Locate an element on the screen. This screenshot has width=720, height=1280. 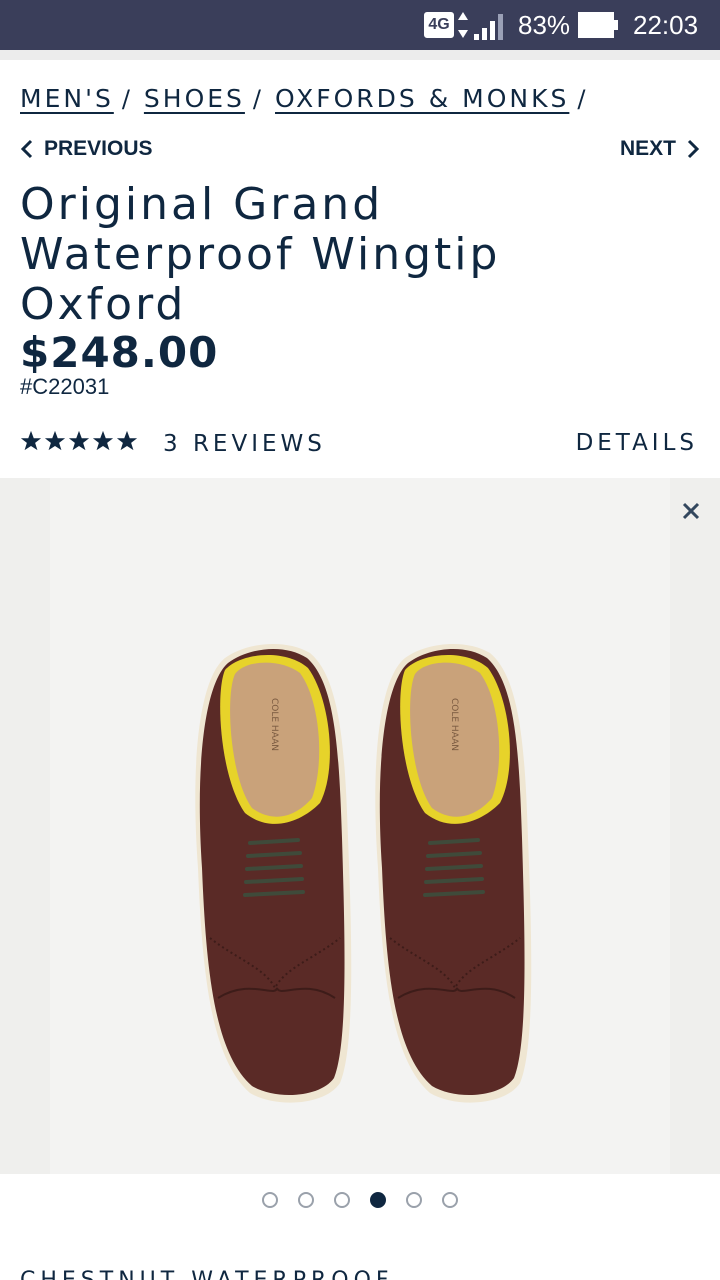
right-shoe: COLE HAAN is located at coordinates (453, 873).